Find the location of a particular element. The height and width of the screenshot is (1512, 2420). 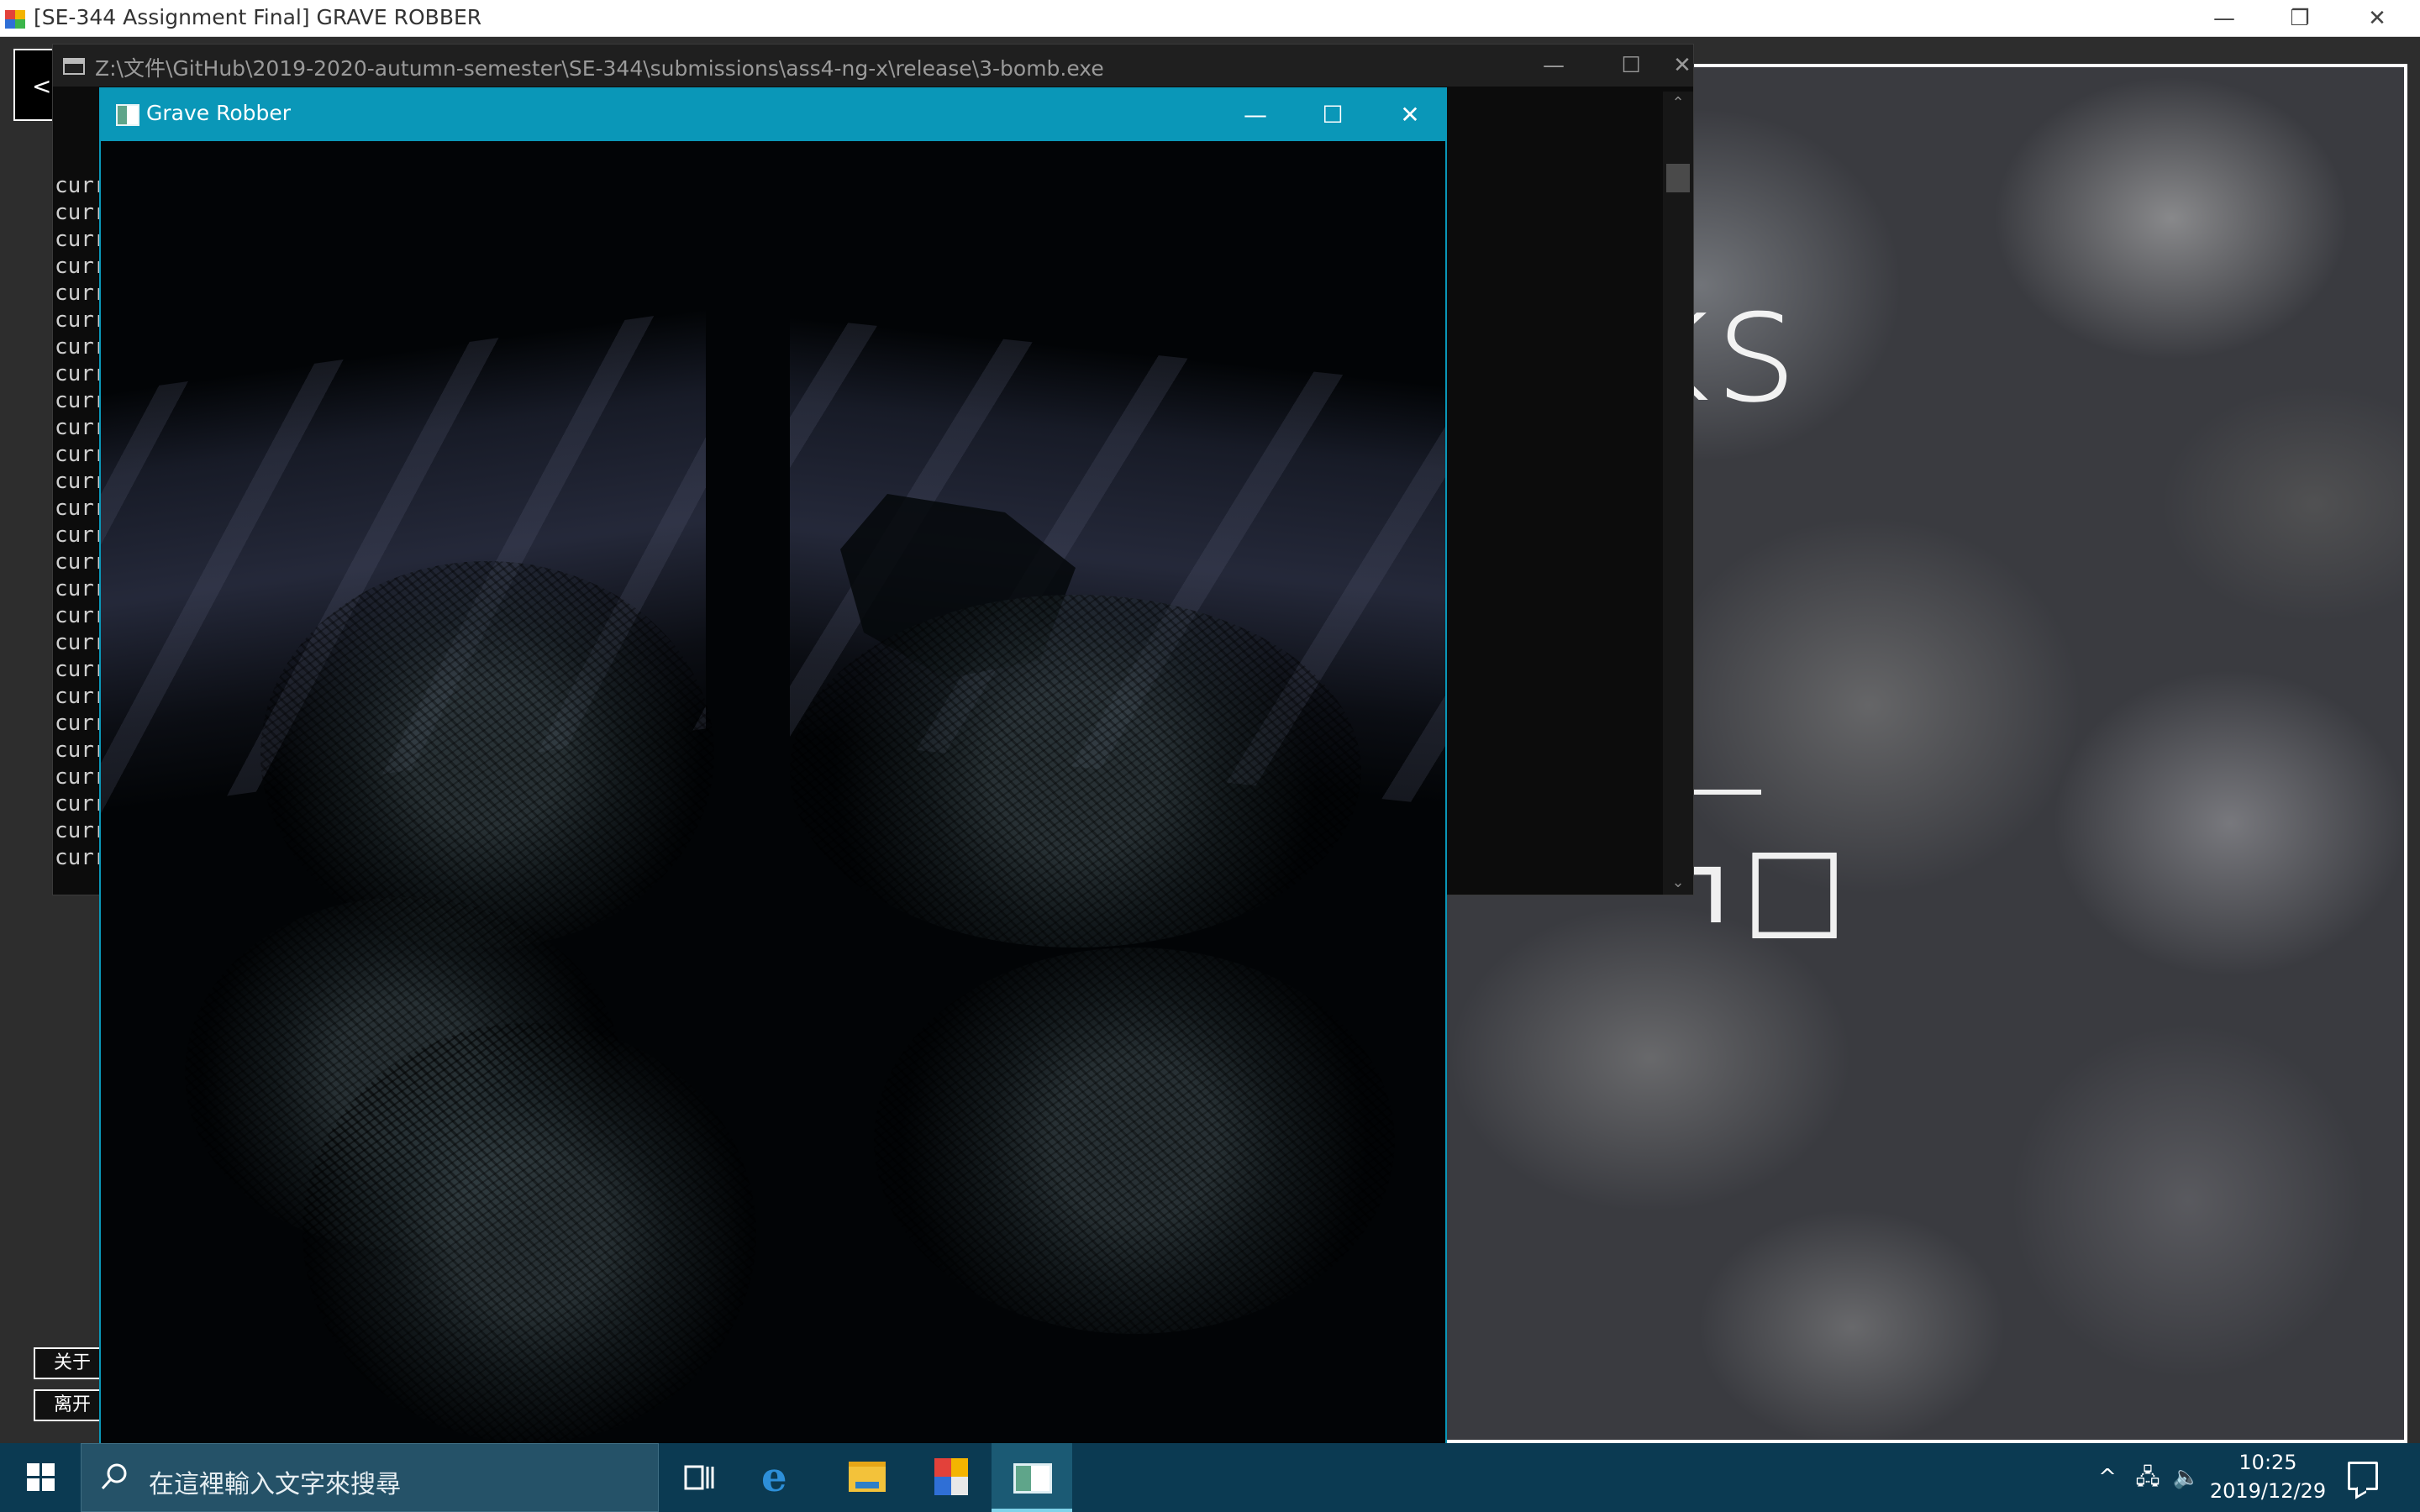

taskbar-file-explorer is located at coordinates (868, 1477).